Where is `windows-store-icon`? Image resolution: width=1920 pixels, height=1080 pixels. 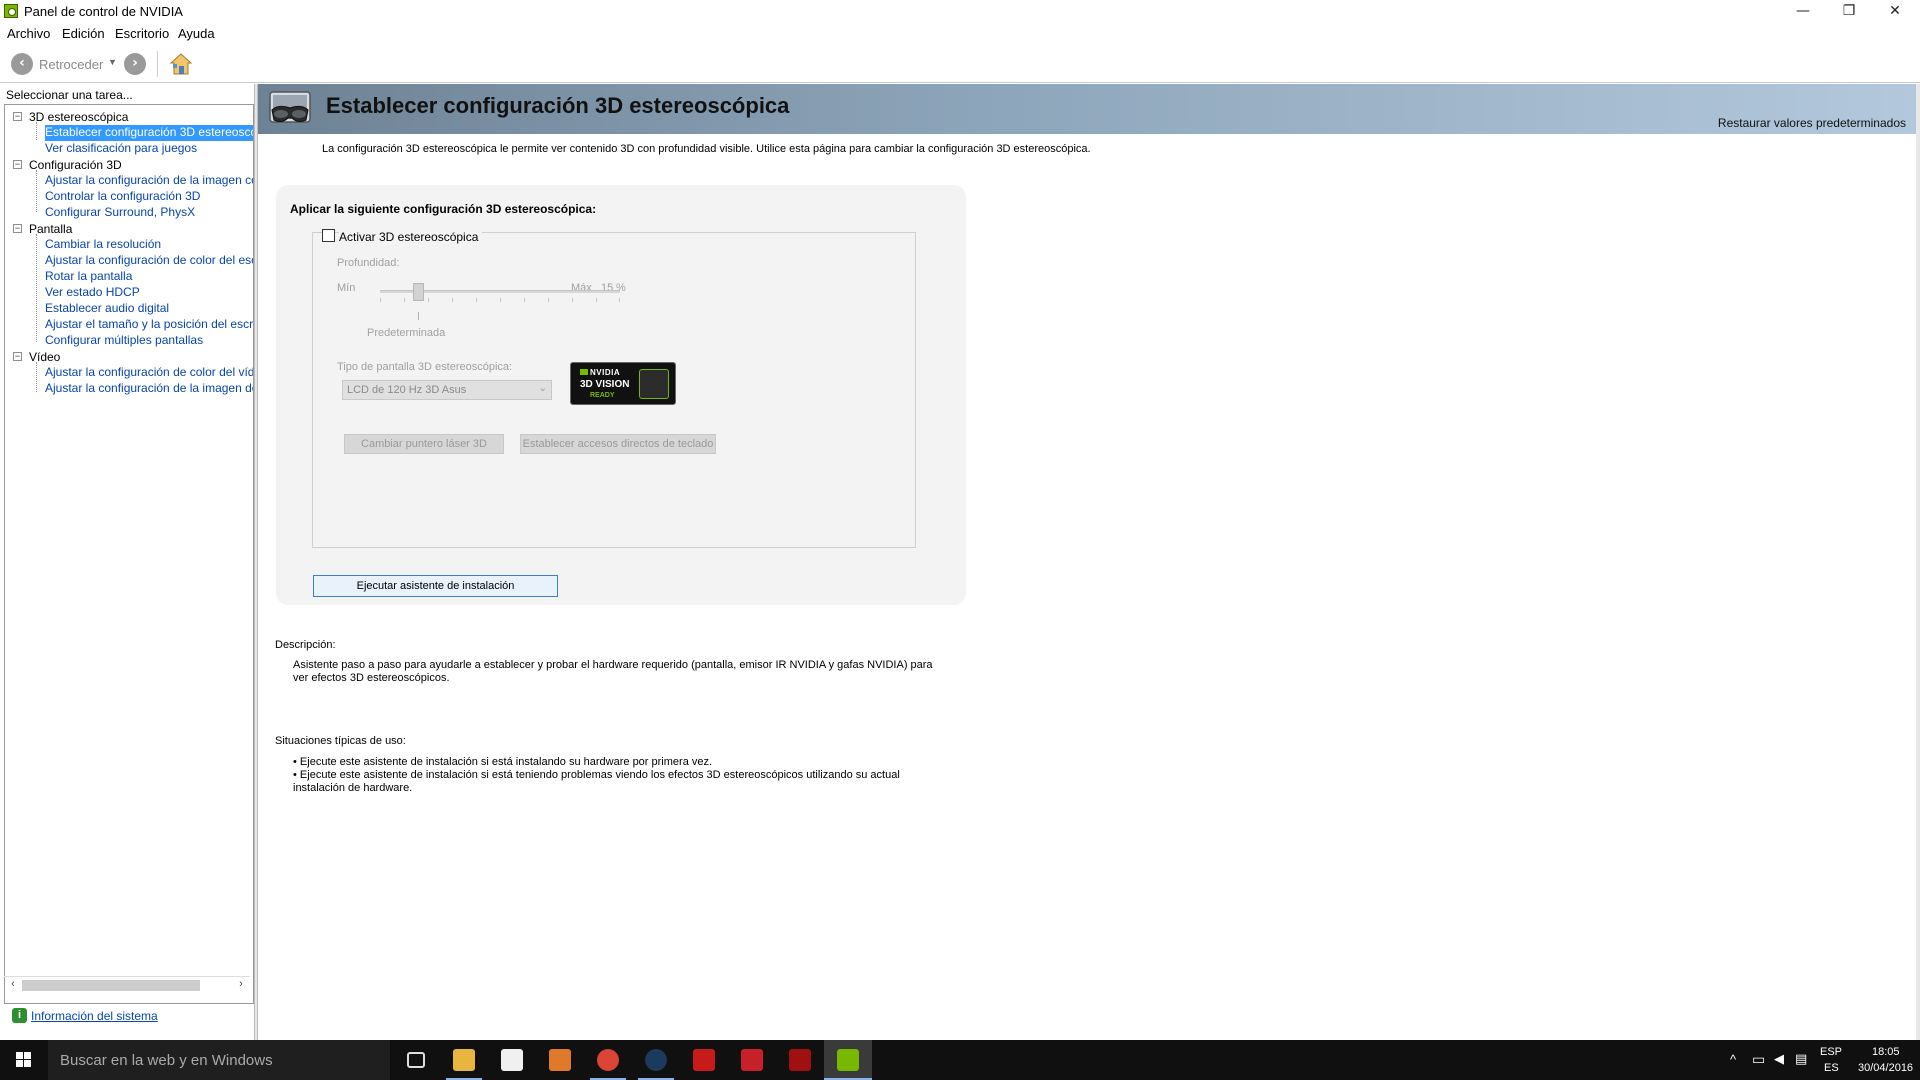 windows-store-icon is located at coordinates (512, 1060).